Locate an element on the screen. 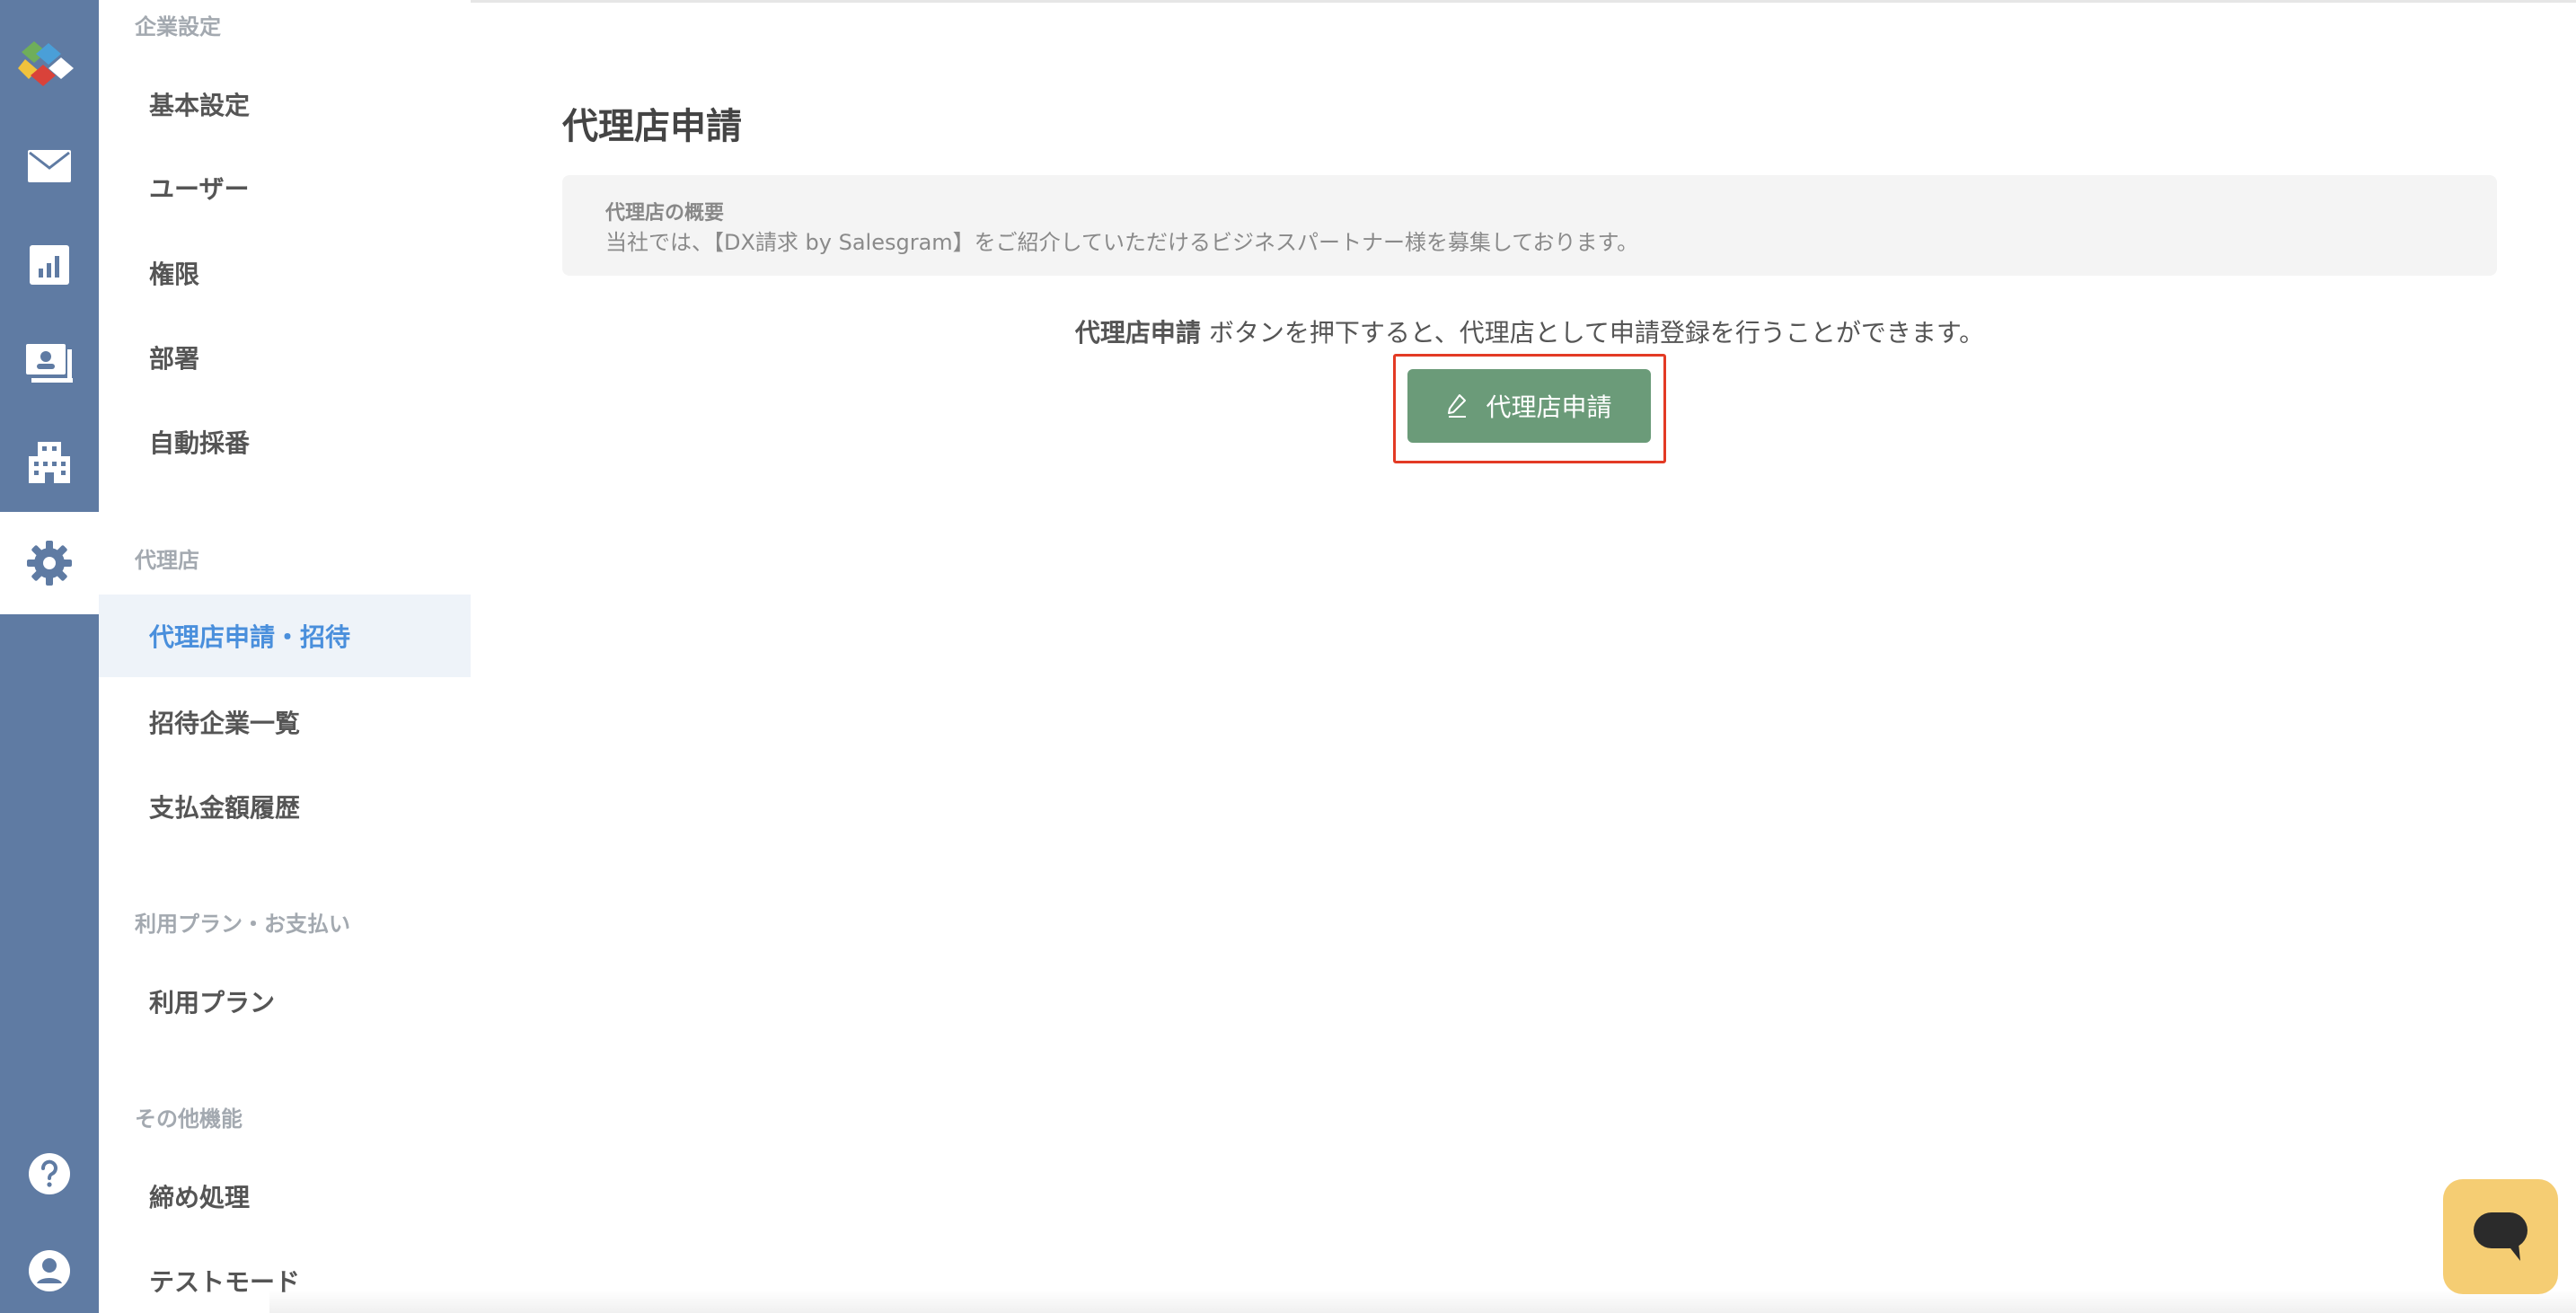  section-title-agency: 代理店 is located at coordinates (167, 560).